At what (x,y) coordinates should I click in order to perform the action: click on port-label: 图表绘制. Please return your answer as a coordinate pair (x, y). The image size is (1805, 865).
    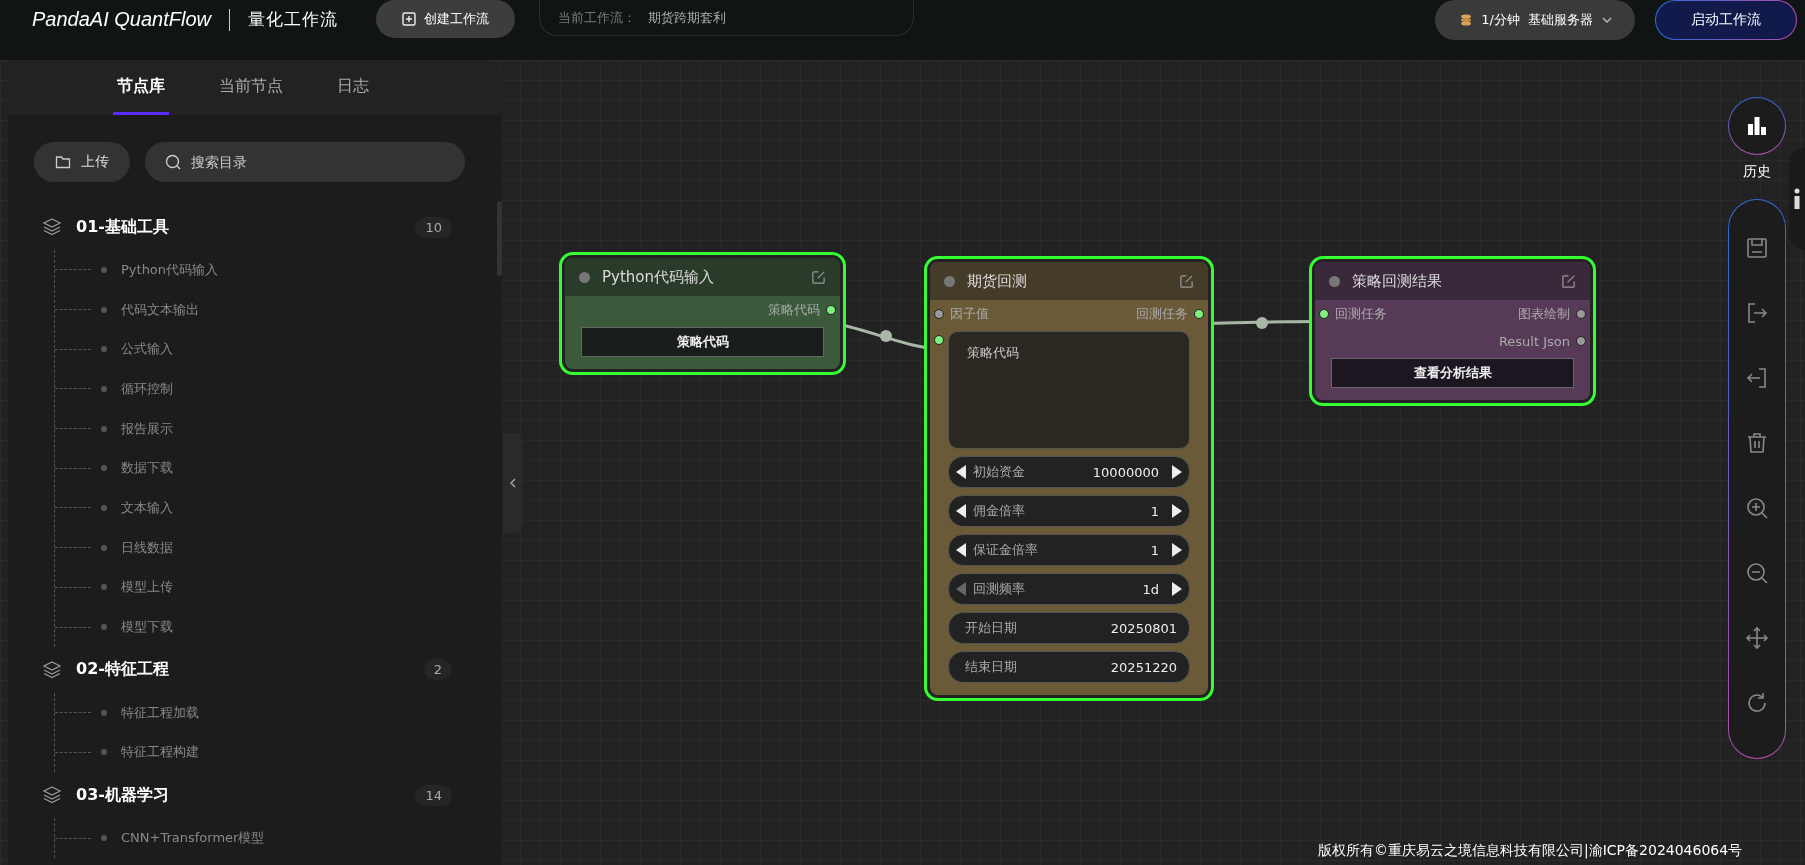
    Looking at the image, I should click on (1544, 314).